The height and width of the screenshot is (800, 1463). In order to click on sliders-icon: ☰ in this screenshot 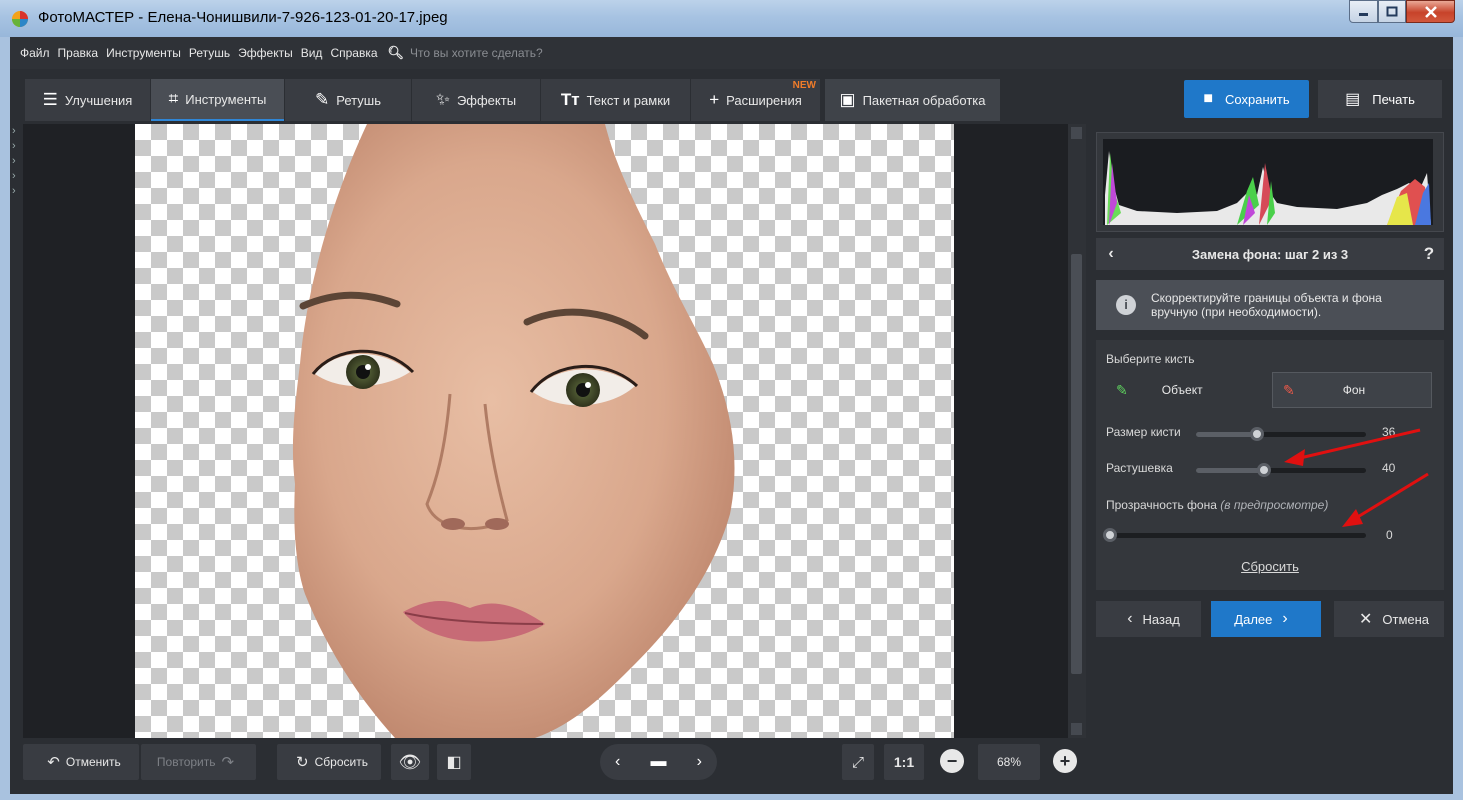, I will do `click(50, 99)`.